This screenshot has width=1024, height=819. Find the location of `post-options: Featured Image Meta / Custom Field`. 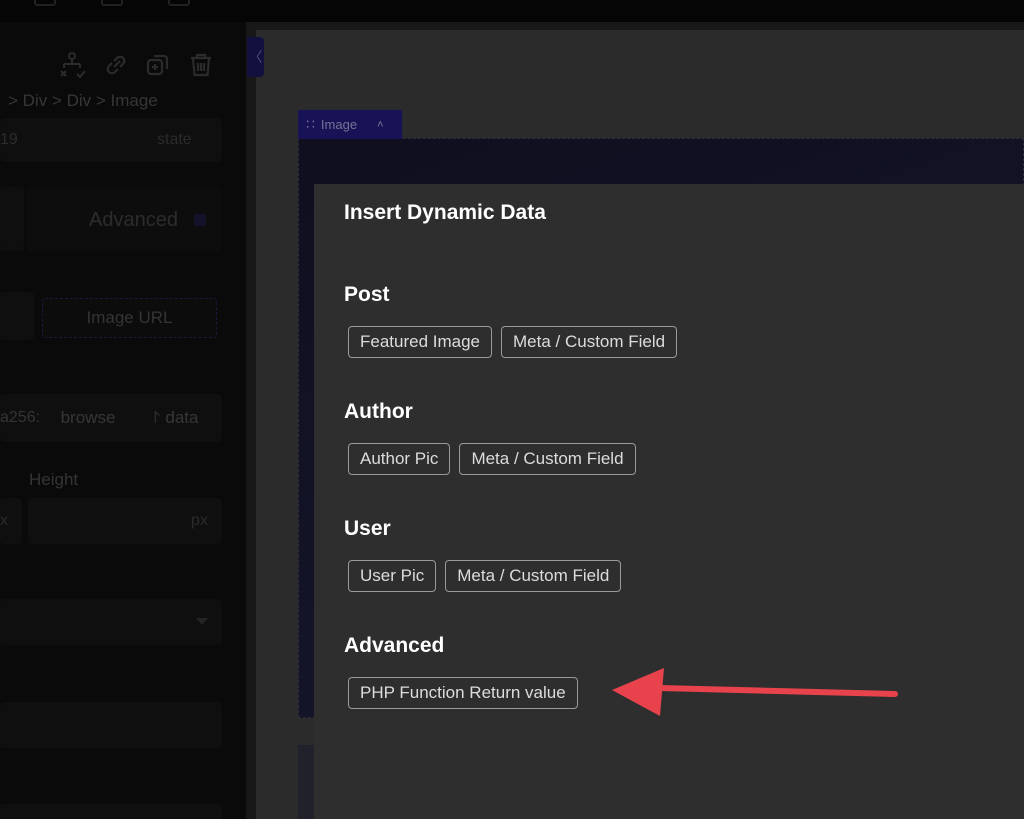

post-options: Featured Image Meta / Custom Field is located at coordinates (513, 342).